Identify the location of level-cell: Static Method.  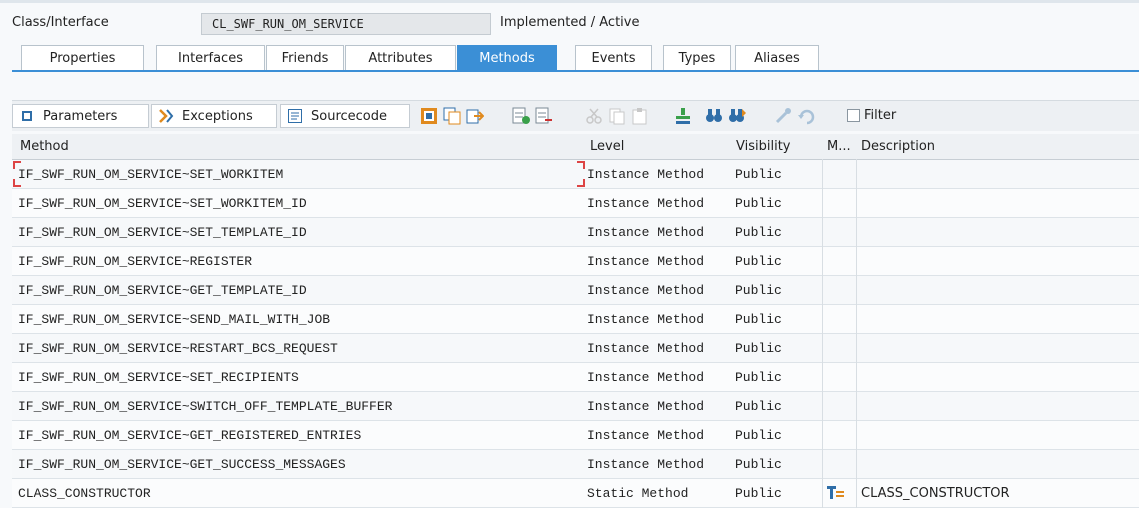
(638, 493).